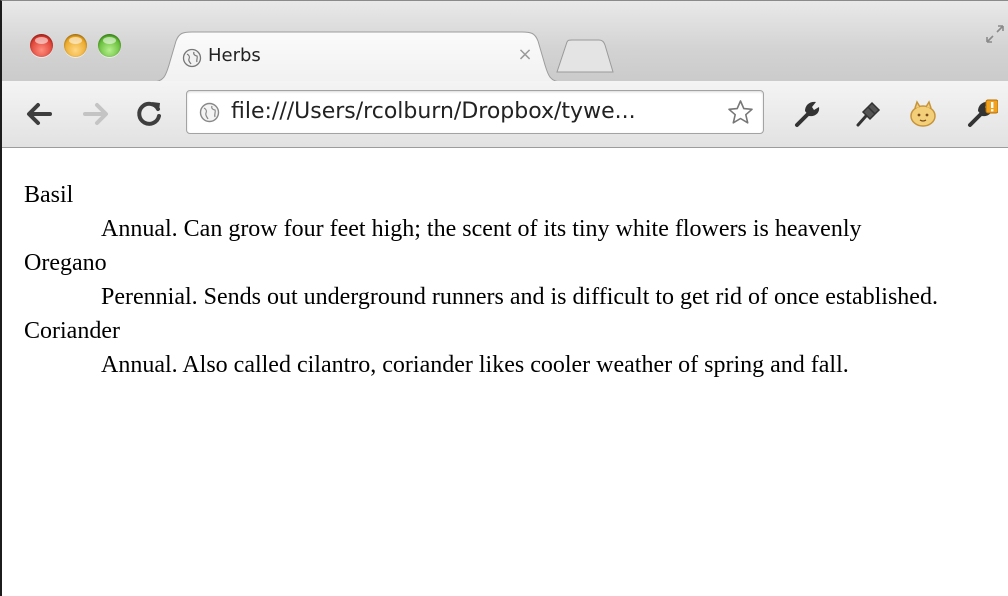  I want to click on close-window-button, so click(41, 45).